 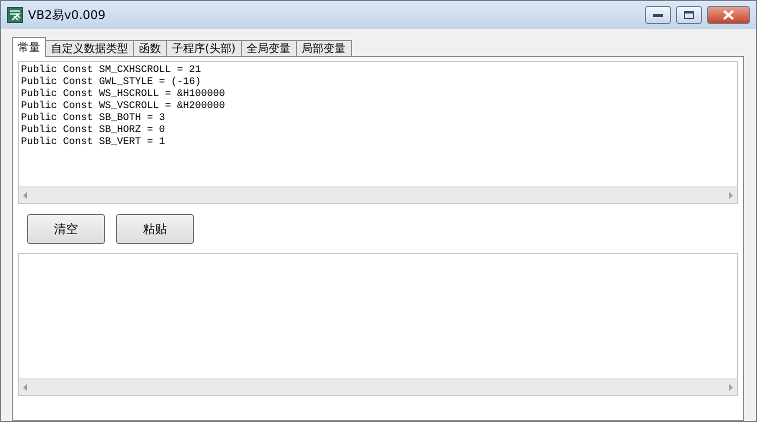 I want to click on minimize-icon, so click(x=658, y=15).